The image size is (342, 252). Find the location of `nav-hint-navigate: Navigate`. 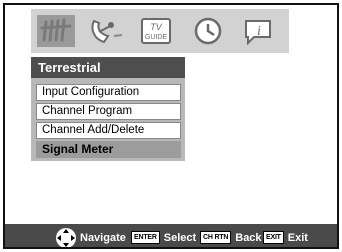

nav-hint-navigate: Navigate is located at coordinates (90, 235).